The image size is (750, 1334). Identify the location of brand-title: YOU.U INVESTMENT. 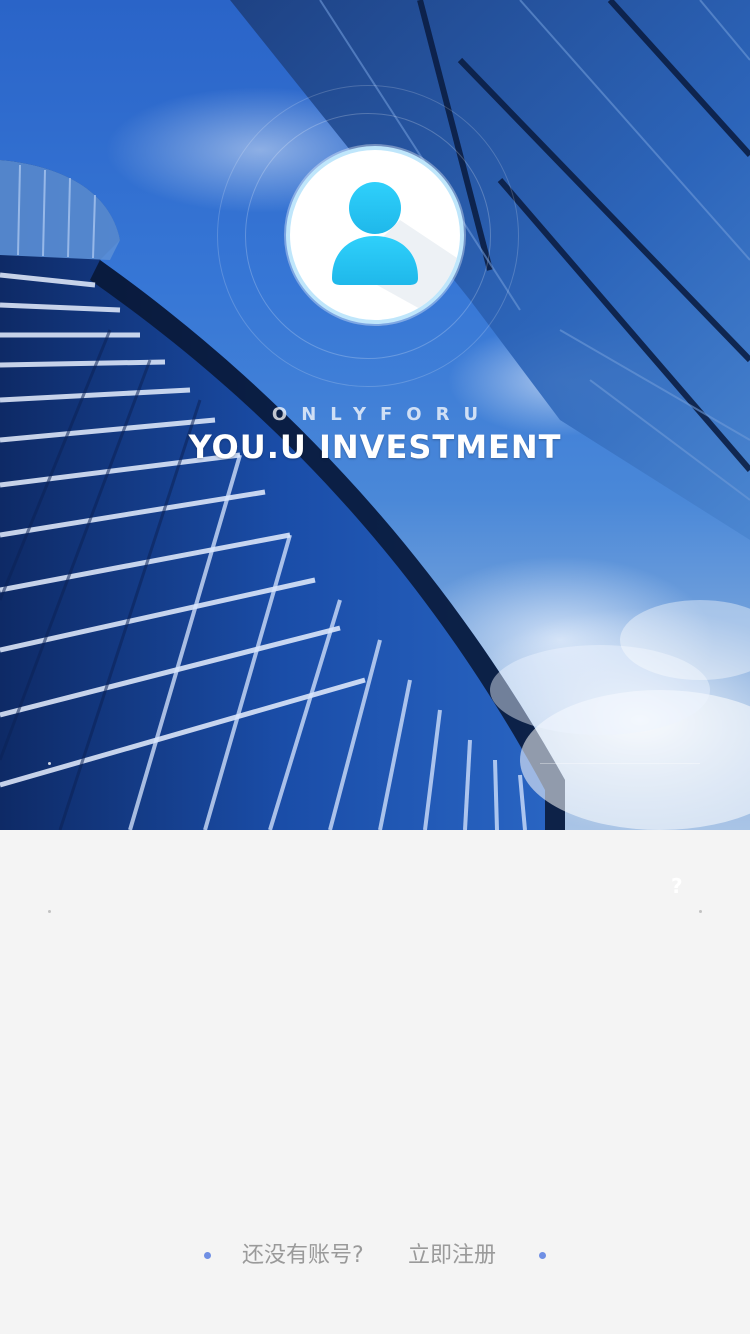
(375, 447).